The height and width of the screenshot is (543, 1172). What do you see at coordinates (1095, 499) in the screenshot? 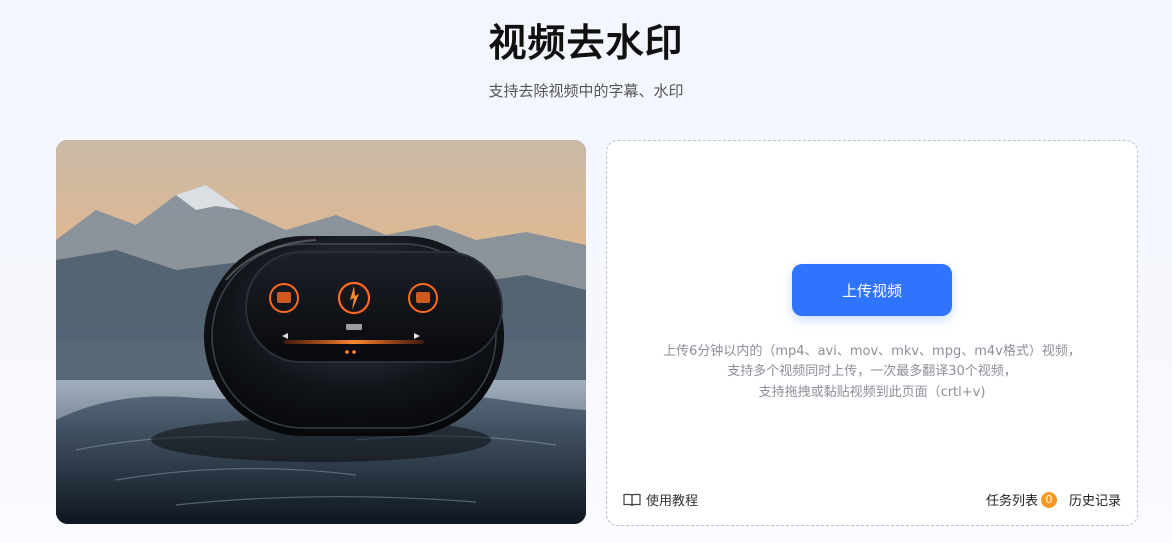
I see `history-link: 历史记录` at bounding box center [1095, 499].